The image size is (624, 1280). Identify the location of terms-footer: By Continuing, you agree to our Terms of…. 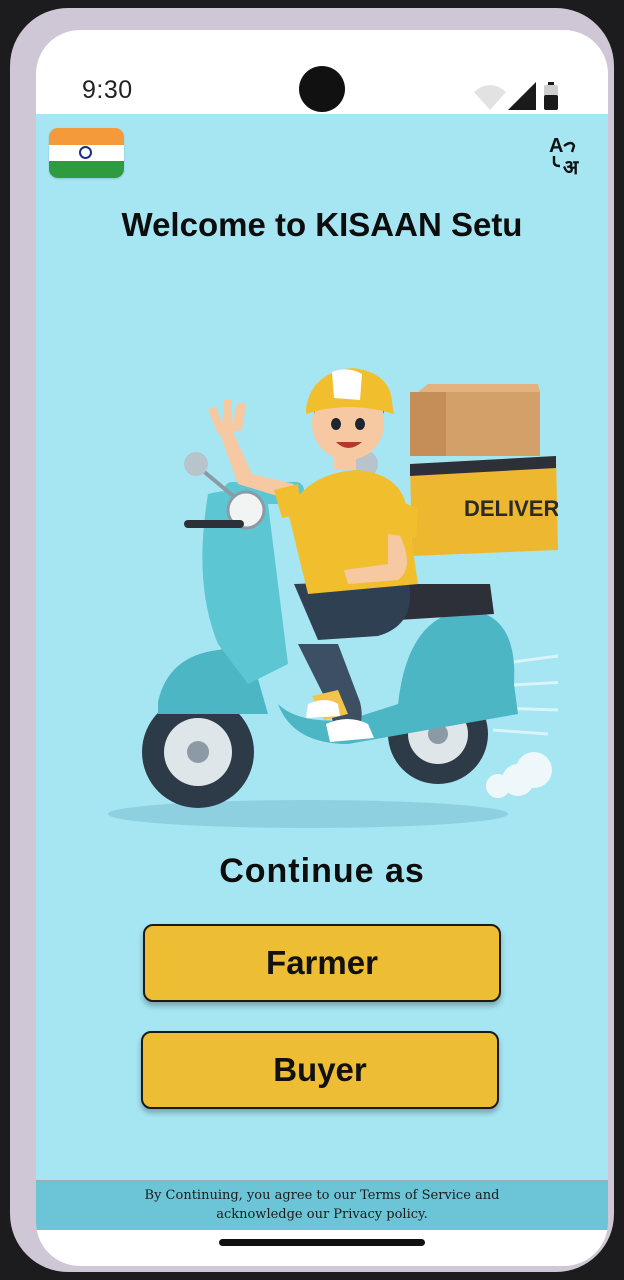
(322, 1205).